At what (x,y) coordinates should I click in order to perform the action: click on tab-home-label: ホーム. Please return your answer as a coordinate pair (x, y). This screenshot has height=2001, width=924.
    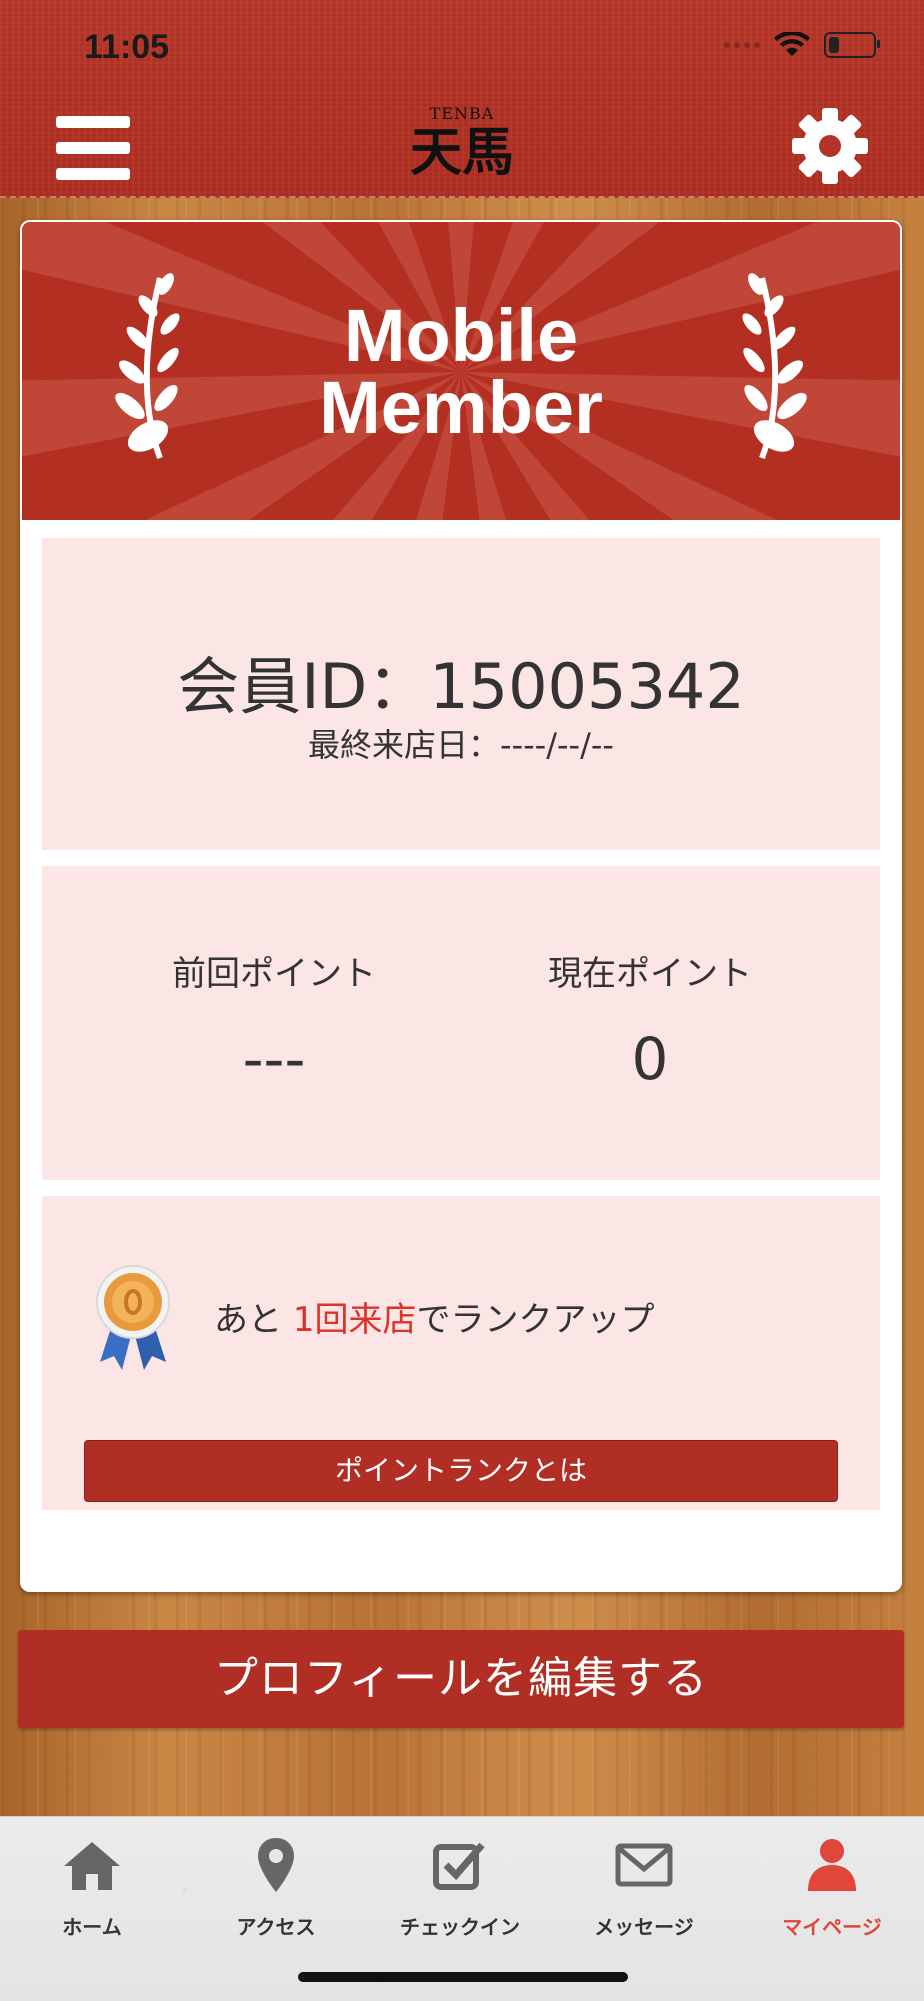
    Looking at the image, I should click on (92, 1927).